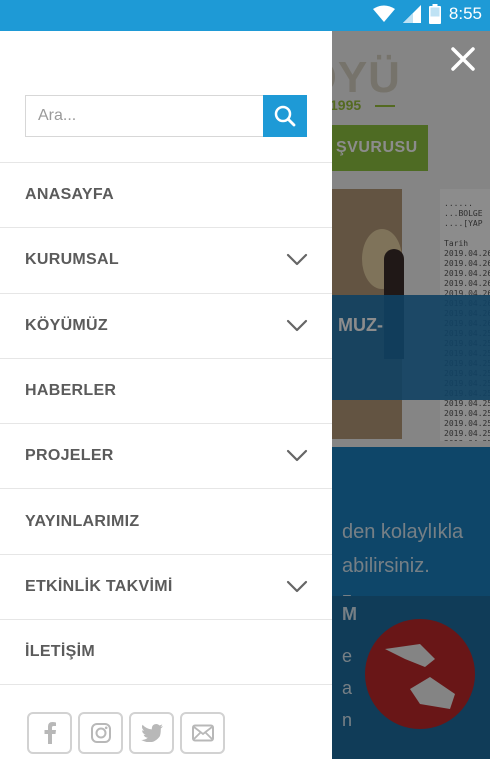  What do you see at coordinates (427, 14) in the screenshot?
I see `status-icons: 8:55` at bounding box center [427, 14].